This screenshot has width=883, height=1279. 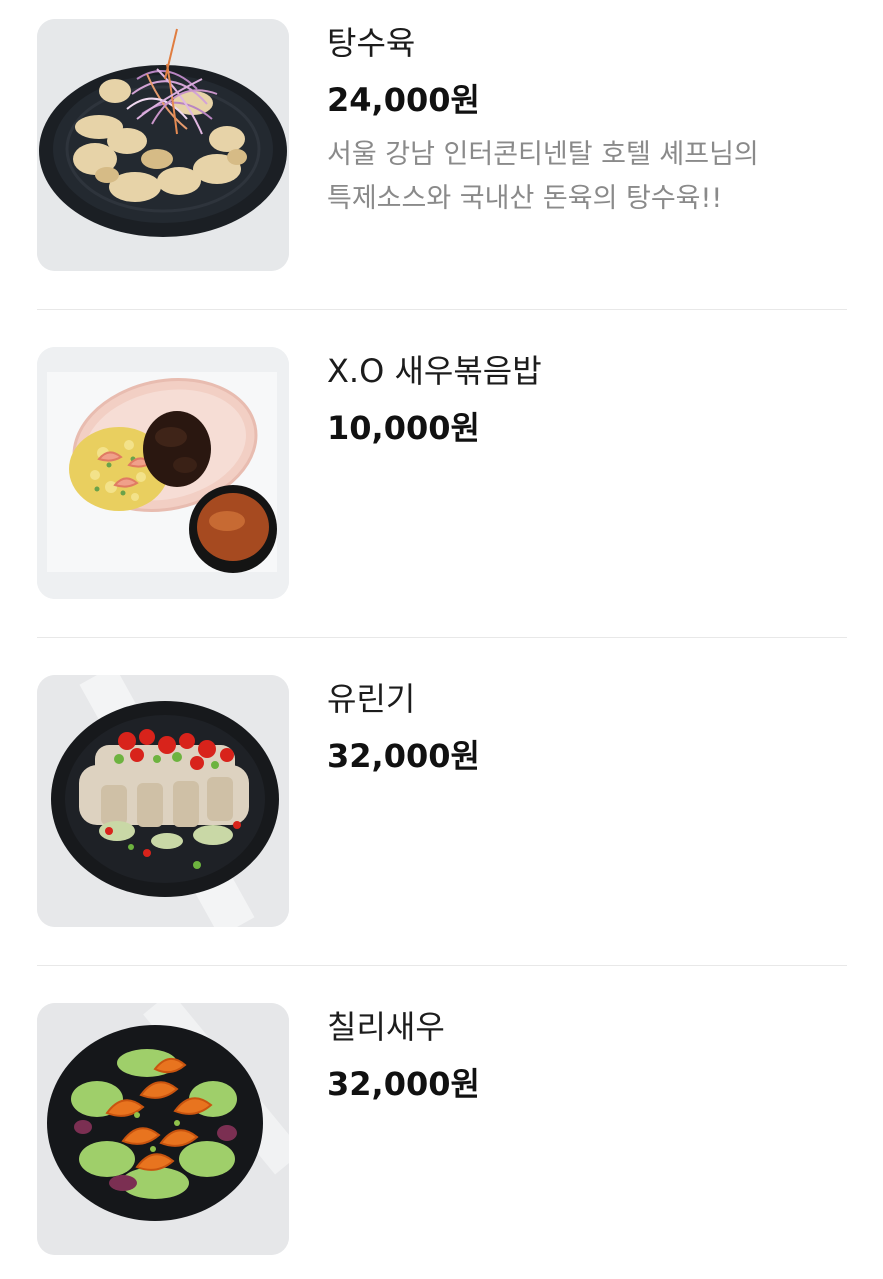 What do you see at coordinates (371, 43) in the screenshot?
I see `menu-item-name: 탕수육` at bounding box center [371, 43].